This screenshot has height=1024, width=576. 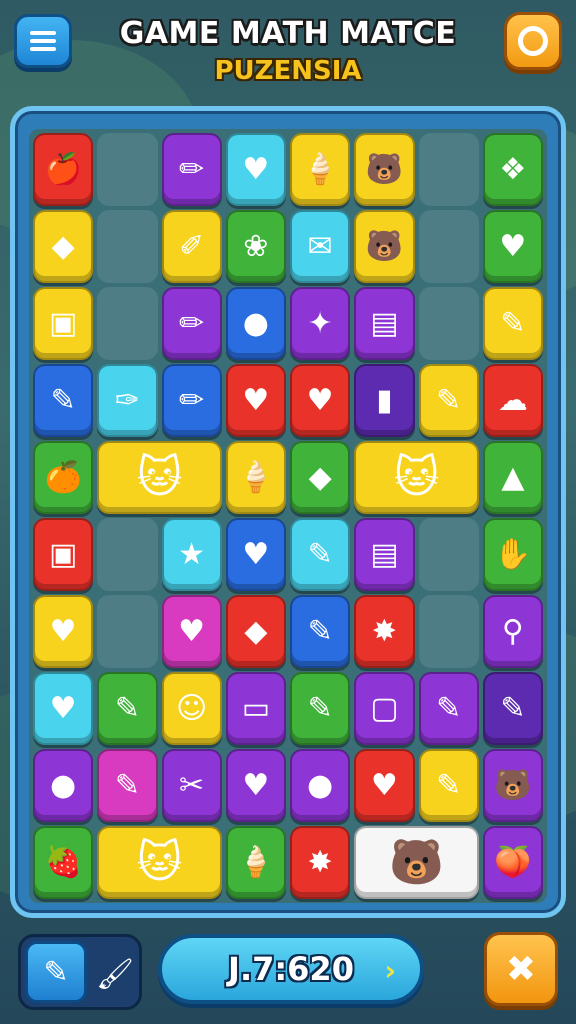 What do you see at coordinates (191, 785) in the screenshot?
I see `tile-cutter: ✂` at bounding box center [191, 785].